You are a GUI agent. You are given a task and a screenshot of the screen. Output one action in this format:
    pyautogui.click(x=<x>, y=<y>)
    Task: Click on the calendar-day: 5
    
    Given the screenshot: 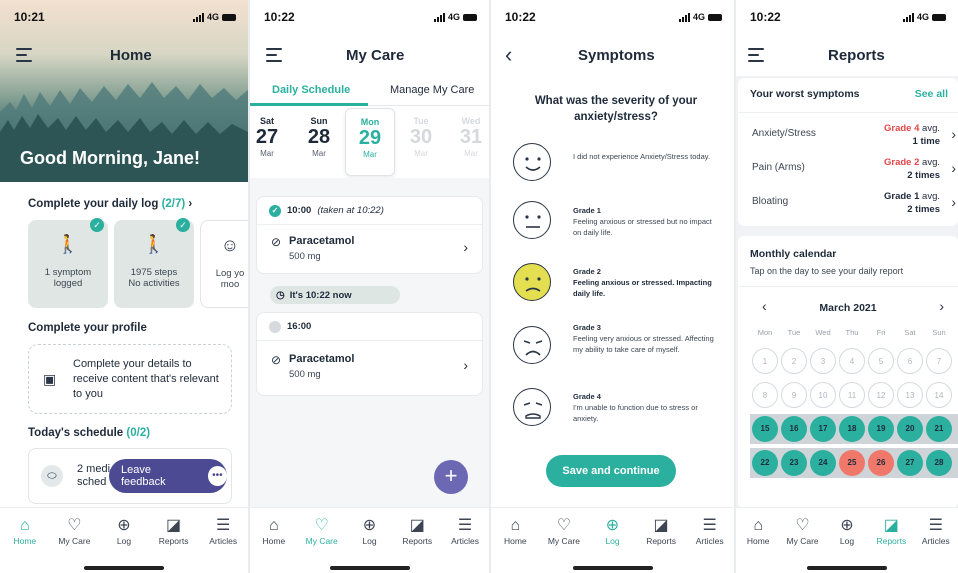 What is the action you would take?
    pyautogui.click(x=881, y=361)
    